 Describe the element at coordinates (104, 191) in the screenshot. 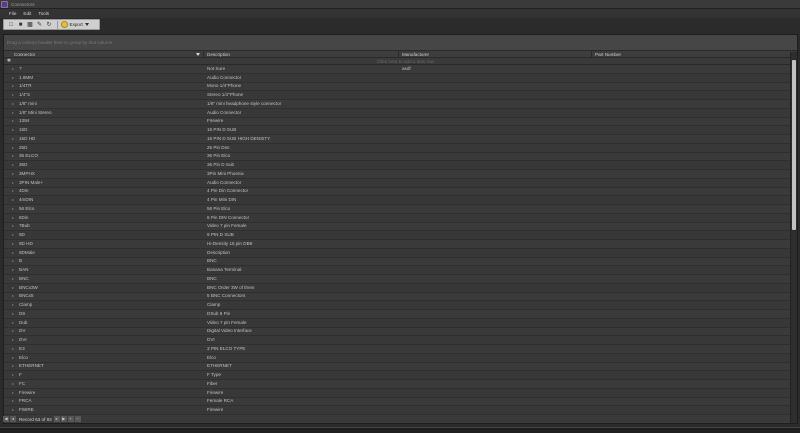

I see `cell-connector: ▸ 4Din` at that location.